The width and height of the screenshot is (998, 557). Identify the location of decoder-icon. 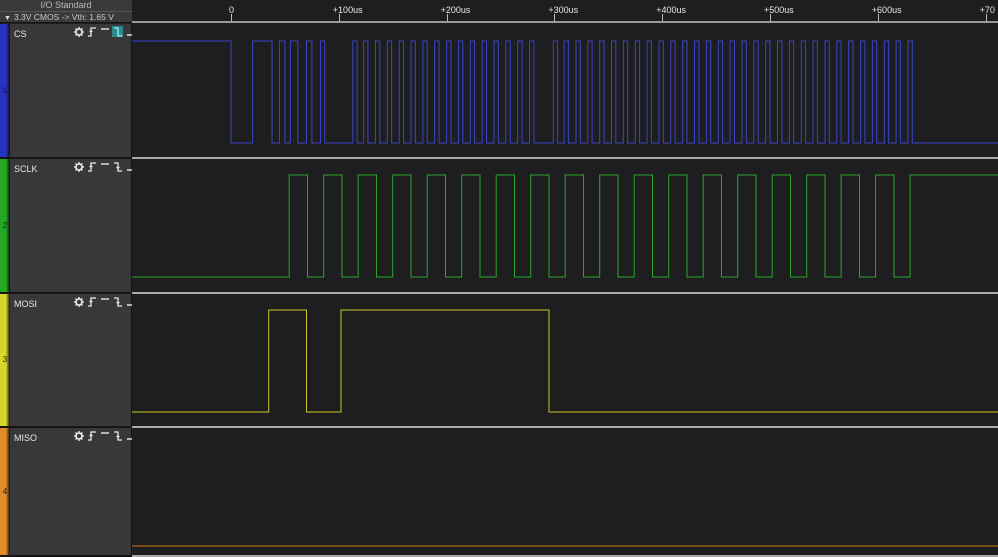
(117, 31).